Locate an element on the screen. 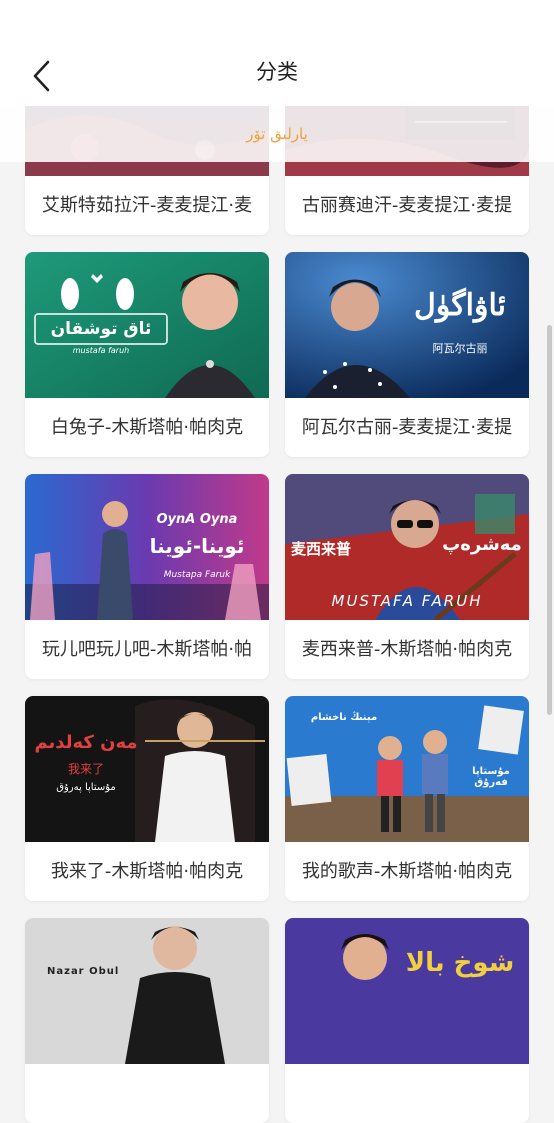  video-title: 我的歌声-木斯塔帕·帕肉克 is located at coordinates (407, 871).